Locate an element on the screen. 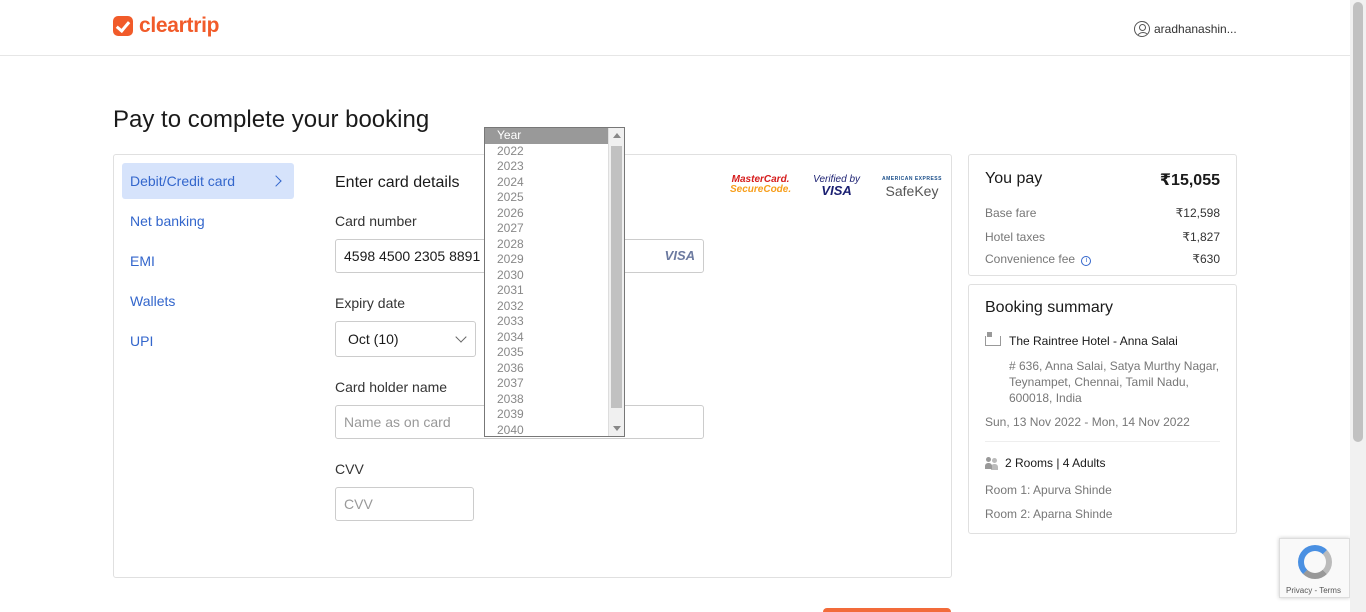 This screenshot has width=1366, height=612. page-scrollbar is located at coordinates (1358, 306).